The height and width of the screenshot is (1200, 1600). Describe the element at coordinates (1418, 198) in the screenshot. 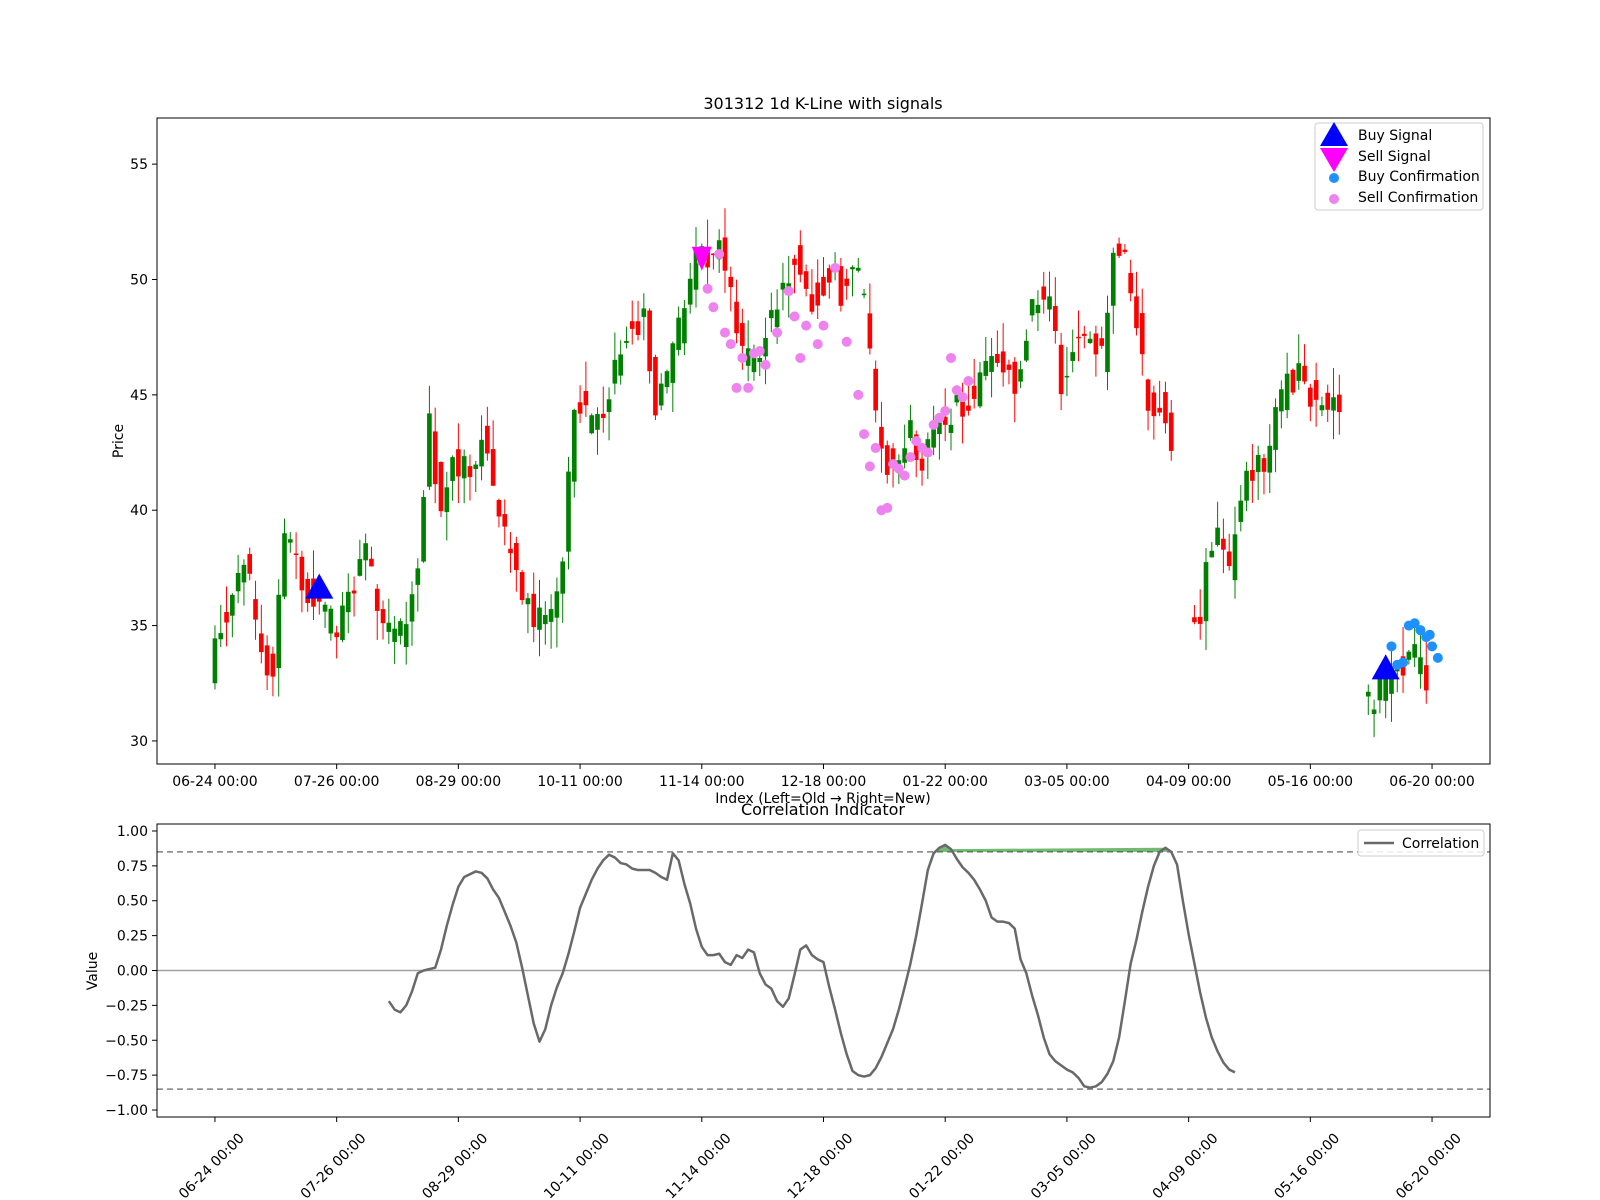

I see `legend-sell-confirmation-label: Sell Confirmation` at that location.